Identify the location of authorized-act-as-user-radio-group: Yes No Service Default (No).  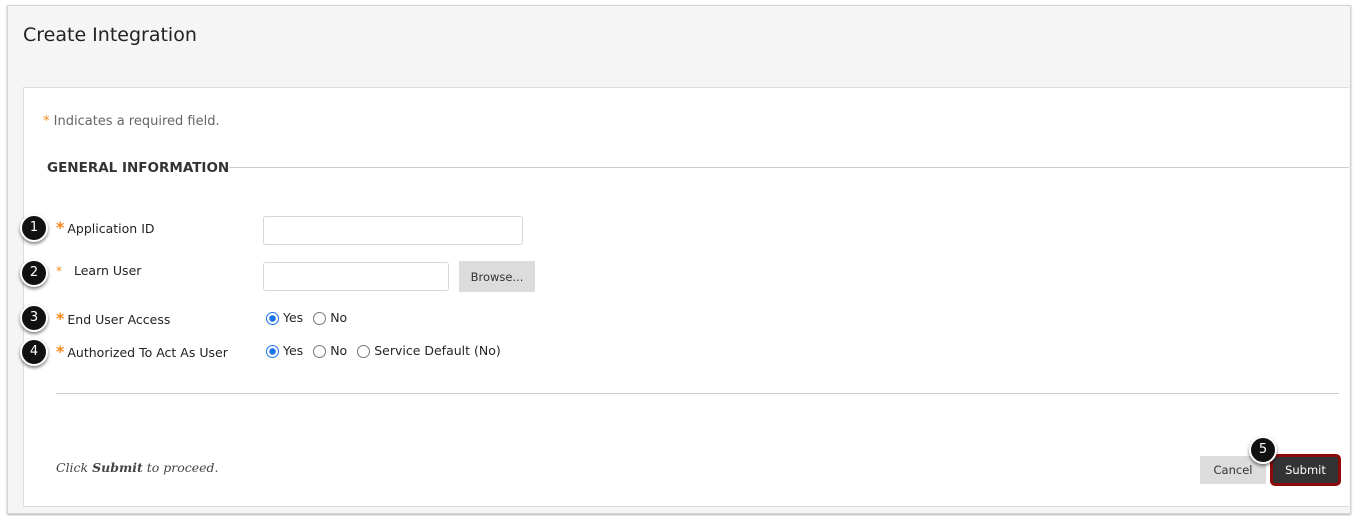
(386, 350).